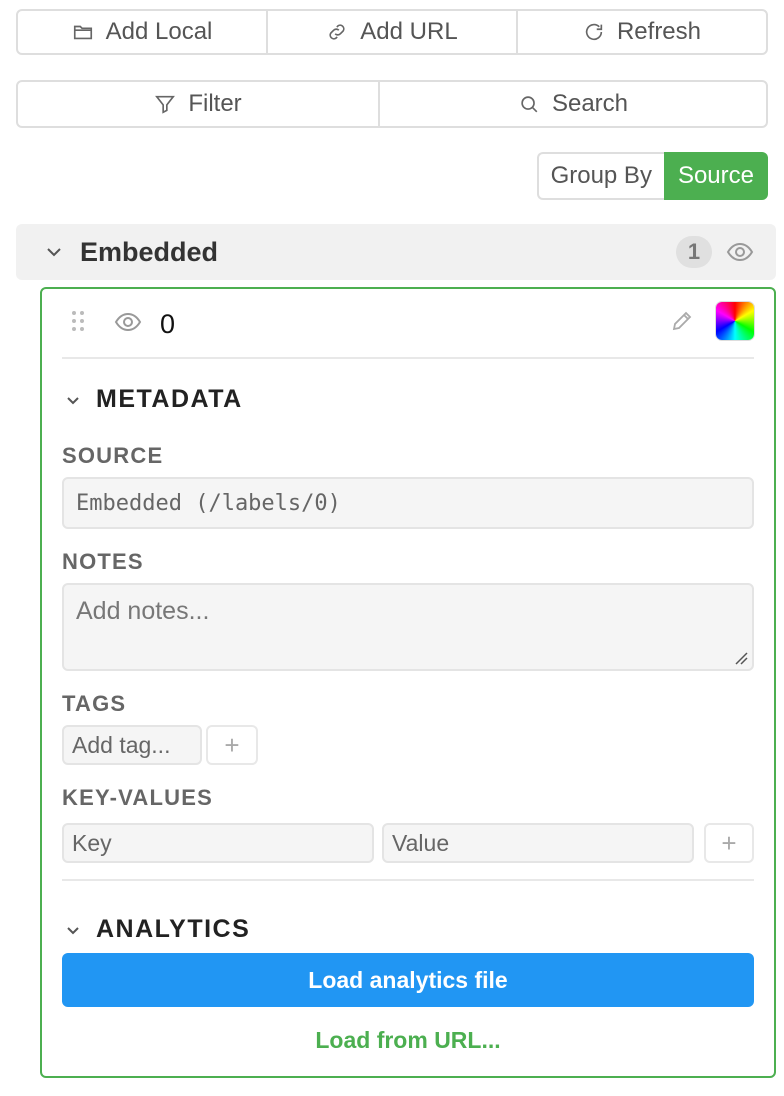  I want to click on visibility-eye-icon, so click(128, 322).